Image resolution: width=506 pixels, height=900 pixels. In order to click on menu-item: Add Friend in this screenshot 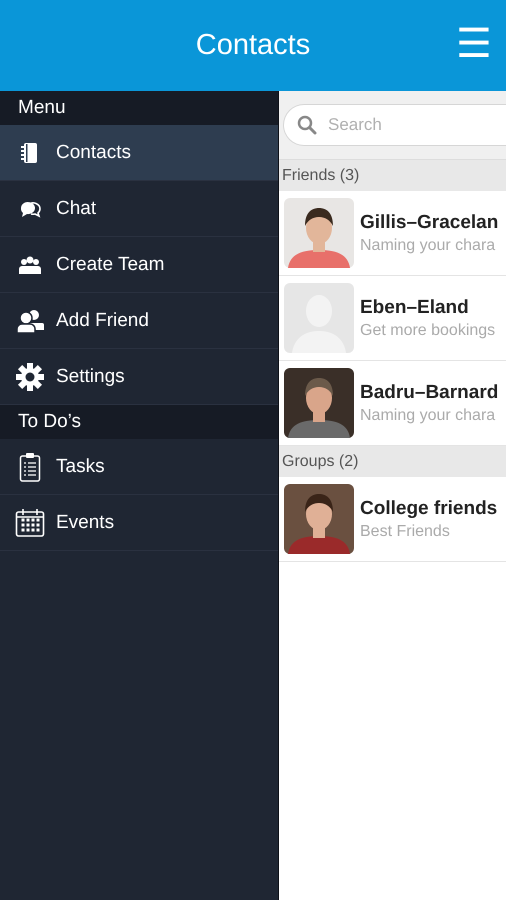, I will do `click(139, 321)`.